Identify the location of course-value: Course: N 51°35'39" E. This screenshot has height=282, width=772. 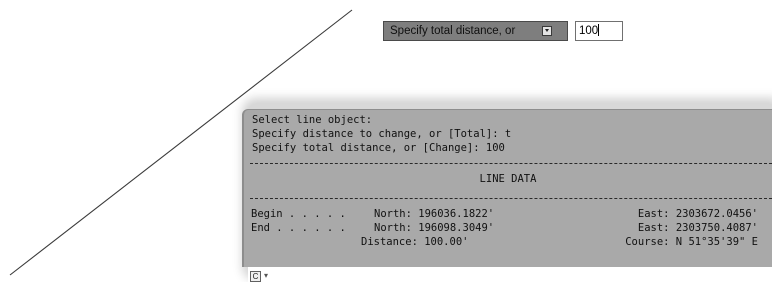
(691, 242).